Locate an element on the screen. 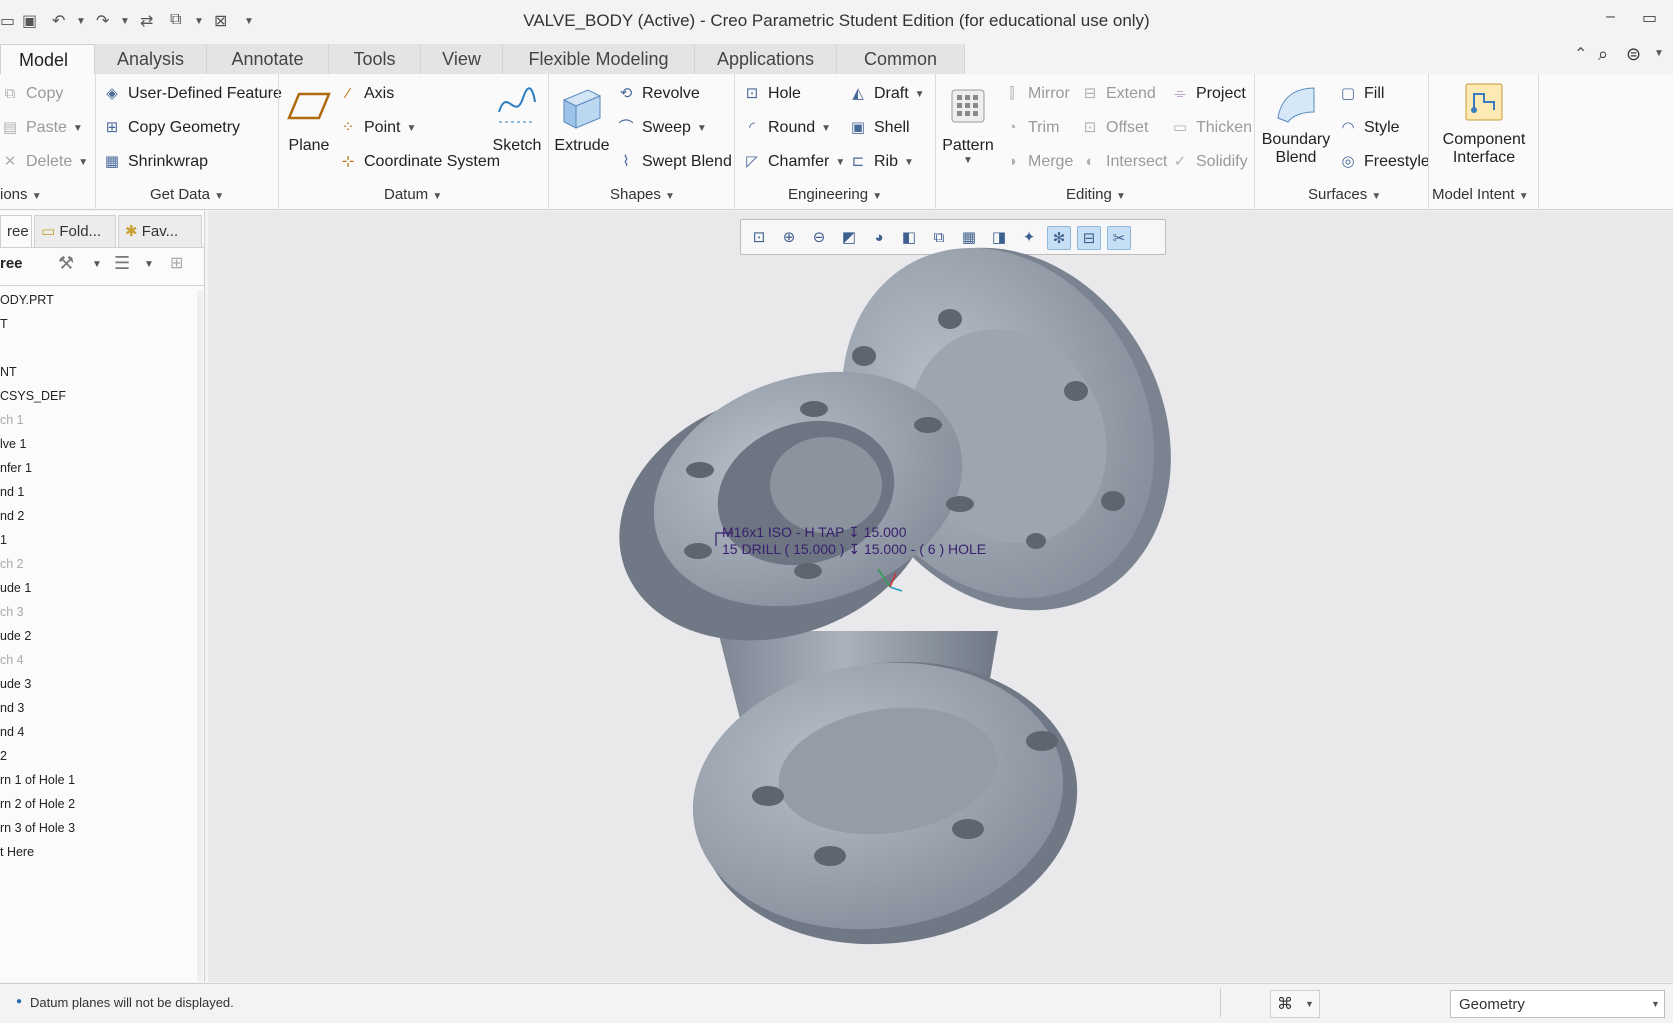  draft-button: ◭ Draft ▼ is located at coordinates (886, 94).